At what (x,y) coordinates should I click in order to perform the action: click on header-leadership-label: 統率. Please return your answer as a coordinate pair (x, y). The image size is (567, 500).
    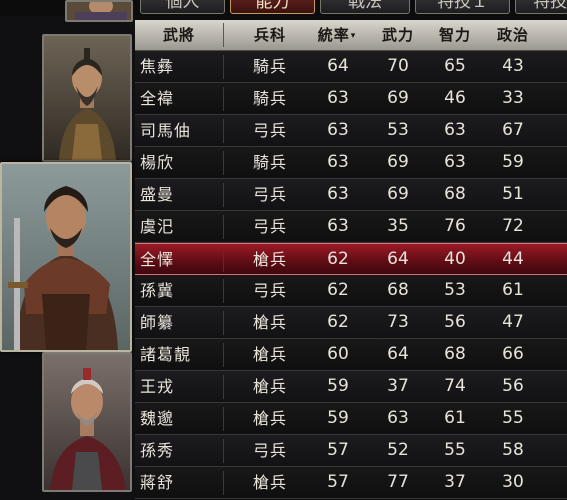
    Looking at the image, I should click on (333, 35).